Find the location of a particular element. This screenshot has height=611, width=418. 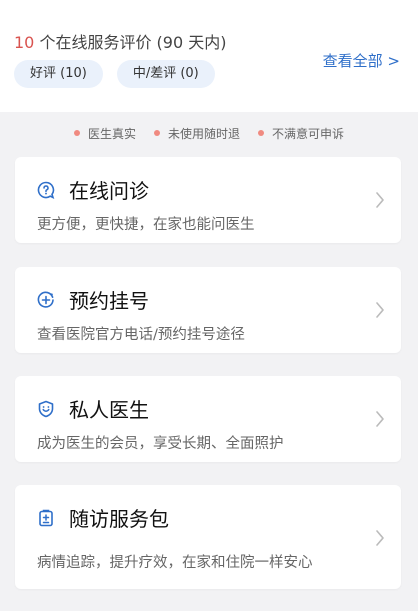

card-title-row: 私人医生 is located at coordinates (93, 408).